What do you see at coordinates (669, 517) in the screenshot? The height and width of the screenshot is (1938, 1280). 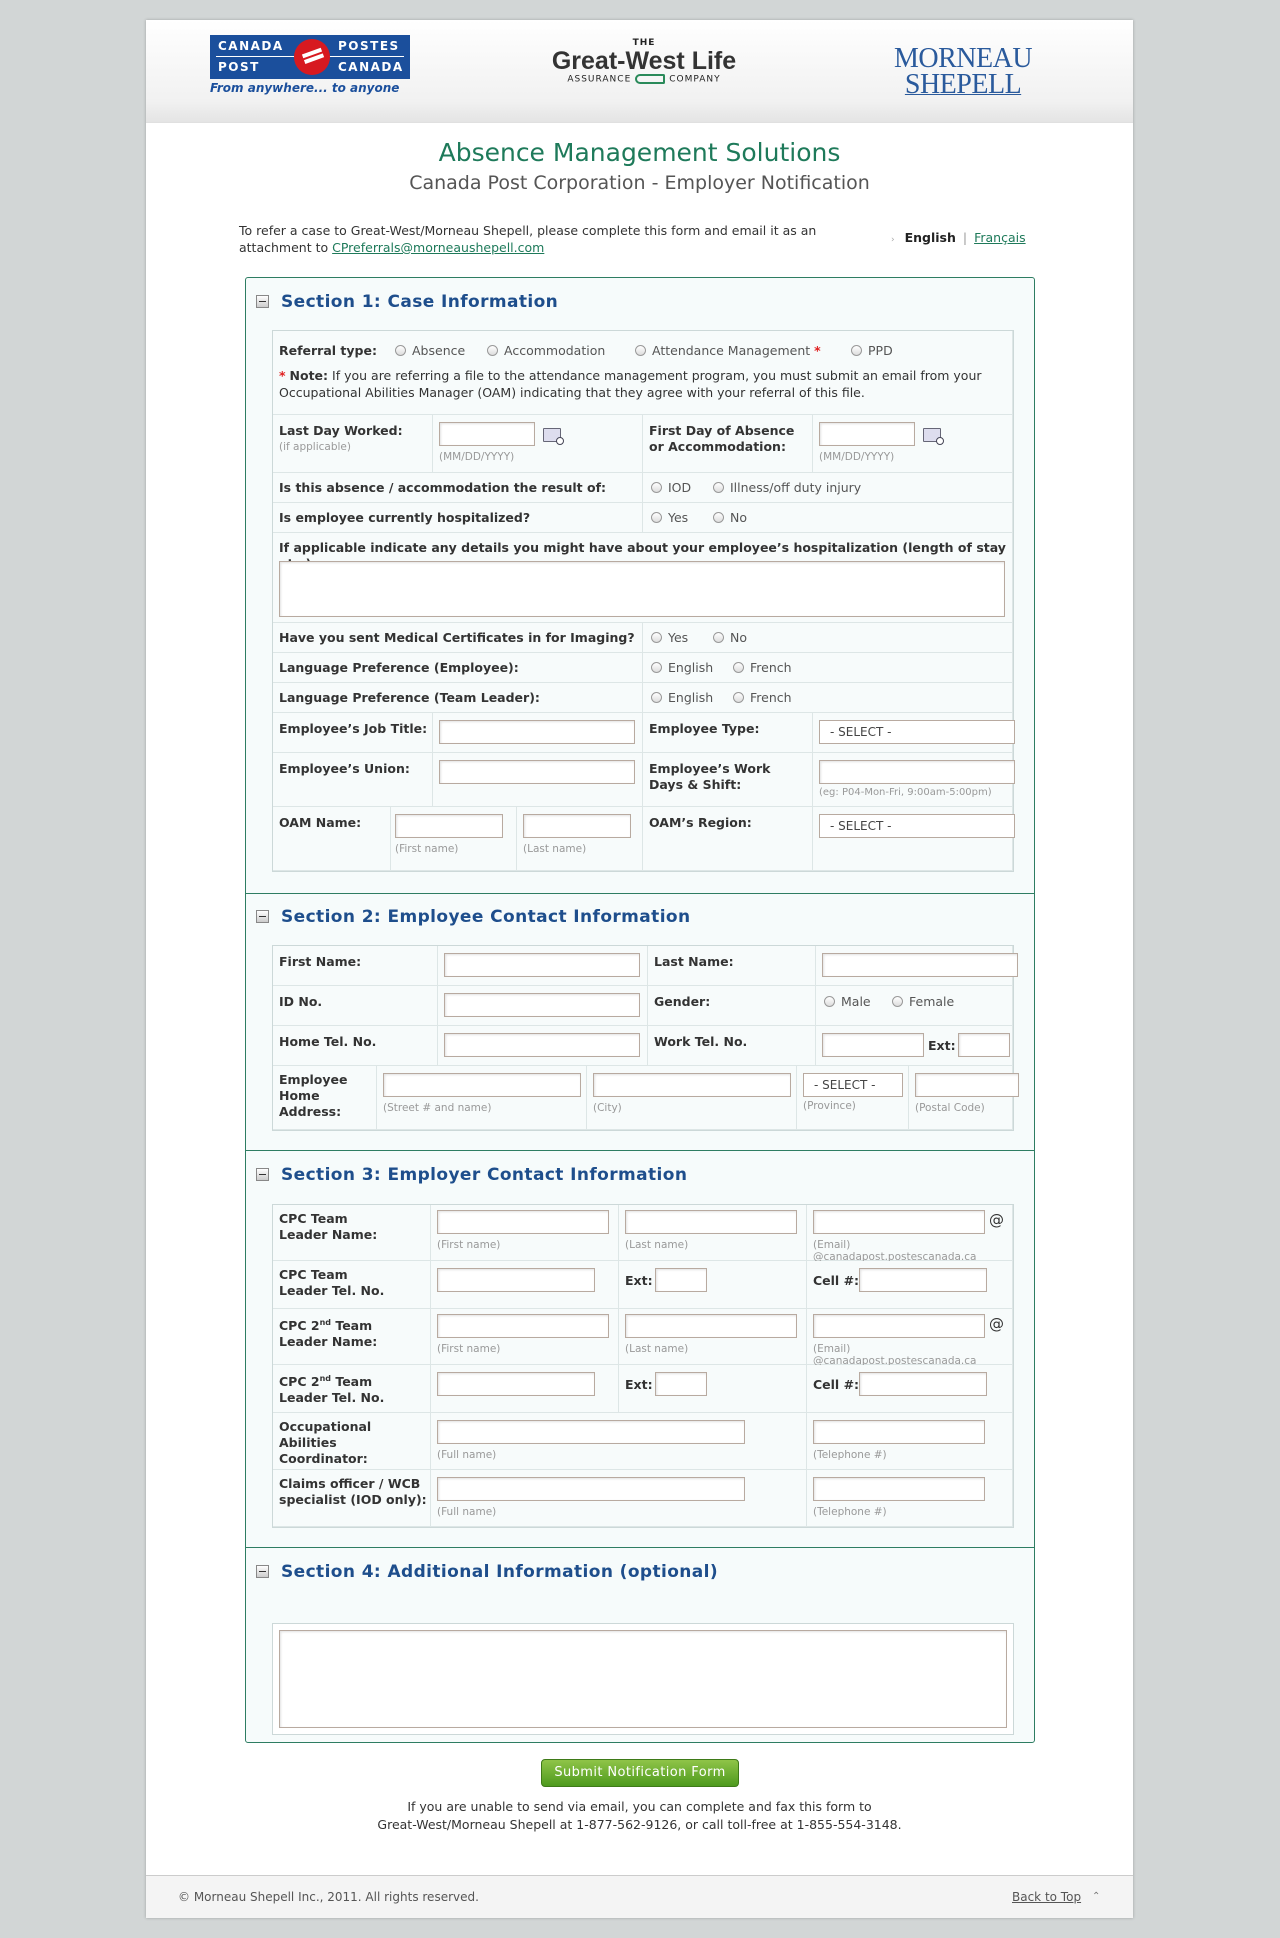 I see `radio-hospitalized-yes: Yes` at bounding box center [669, 517].